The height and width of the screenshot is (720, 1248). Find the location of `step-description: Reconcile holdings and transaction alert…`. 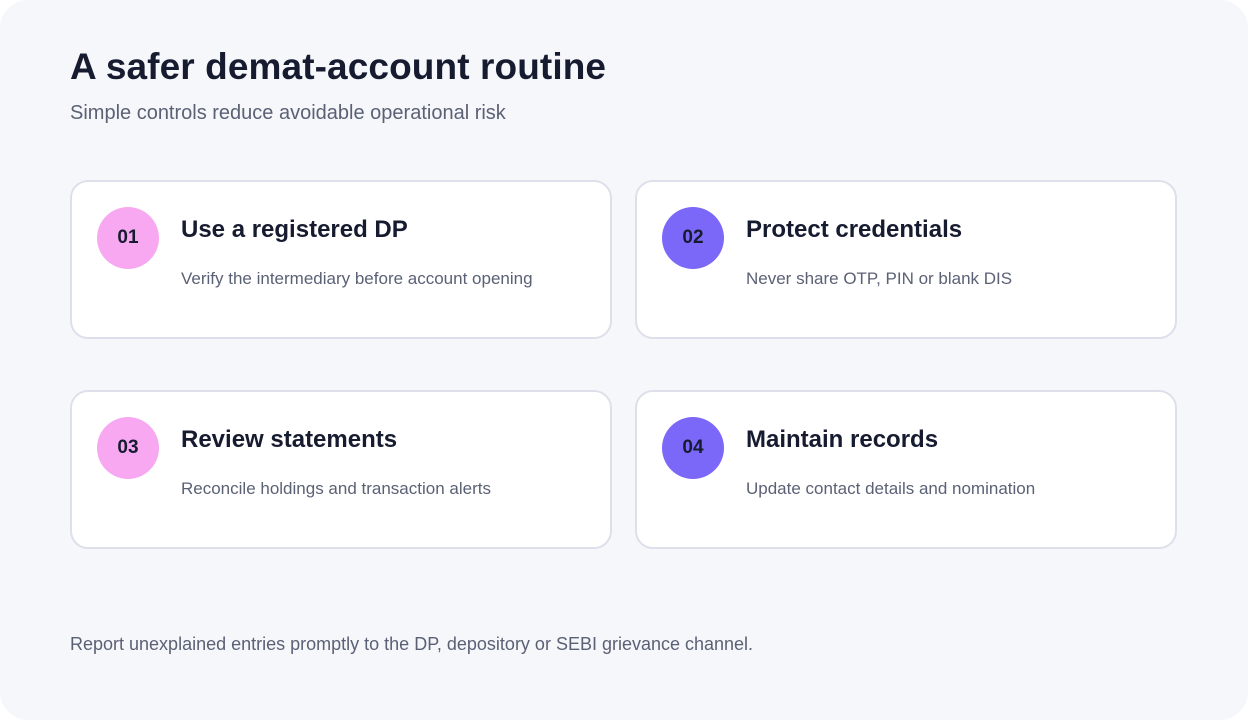

step-description: Reconcile holdings and transaction alert… is located at coordinates (336, 488).